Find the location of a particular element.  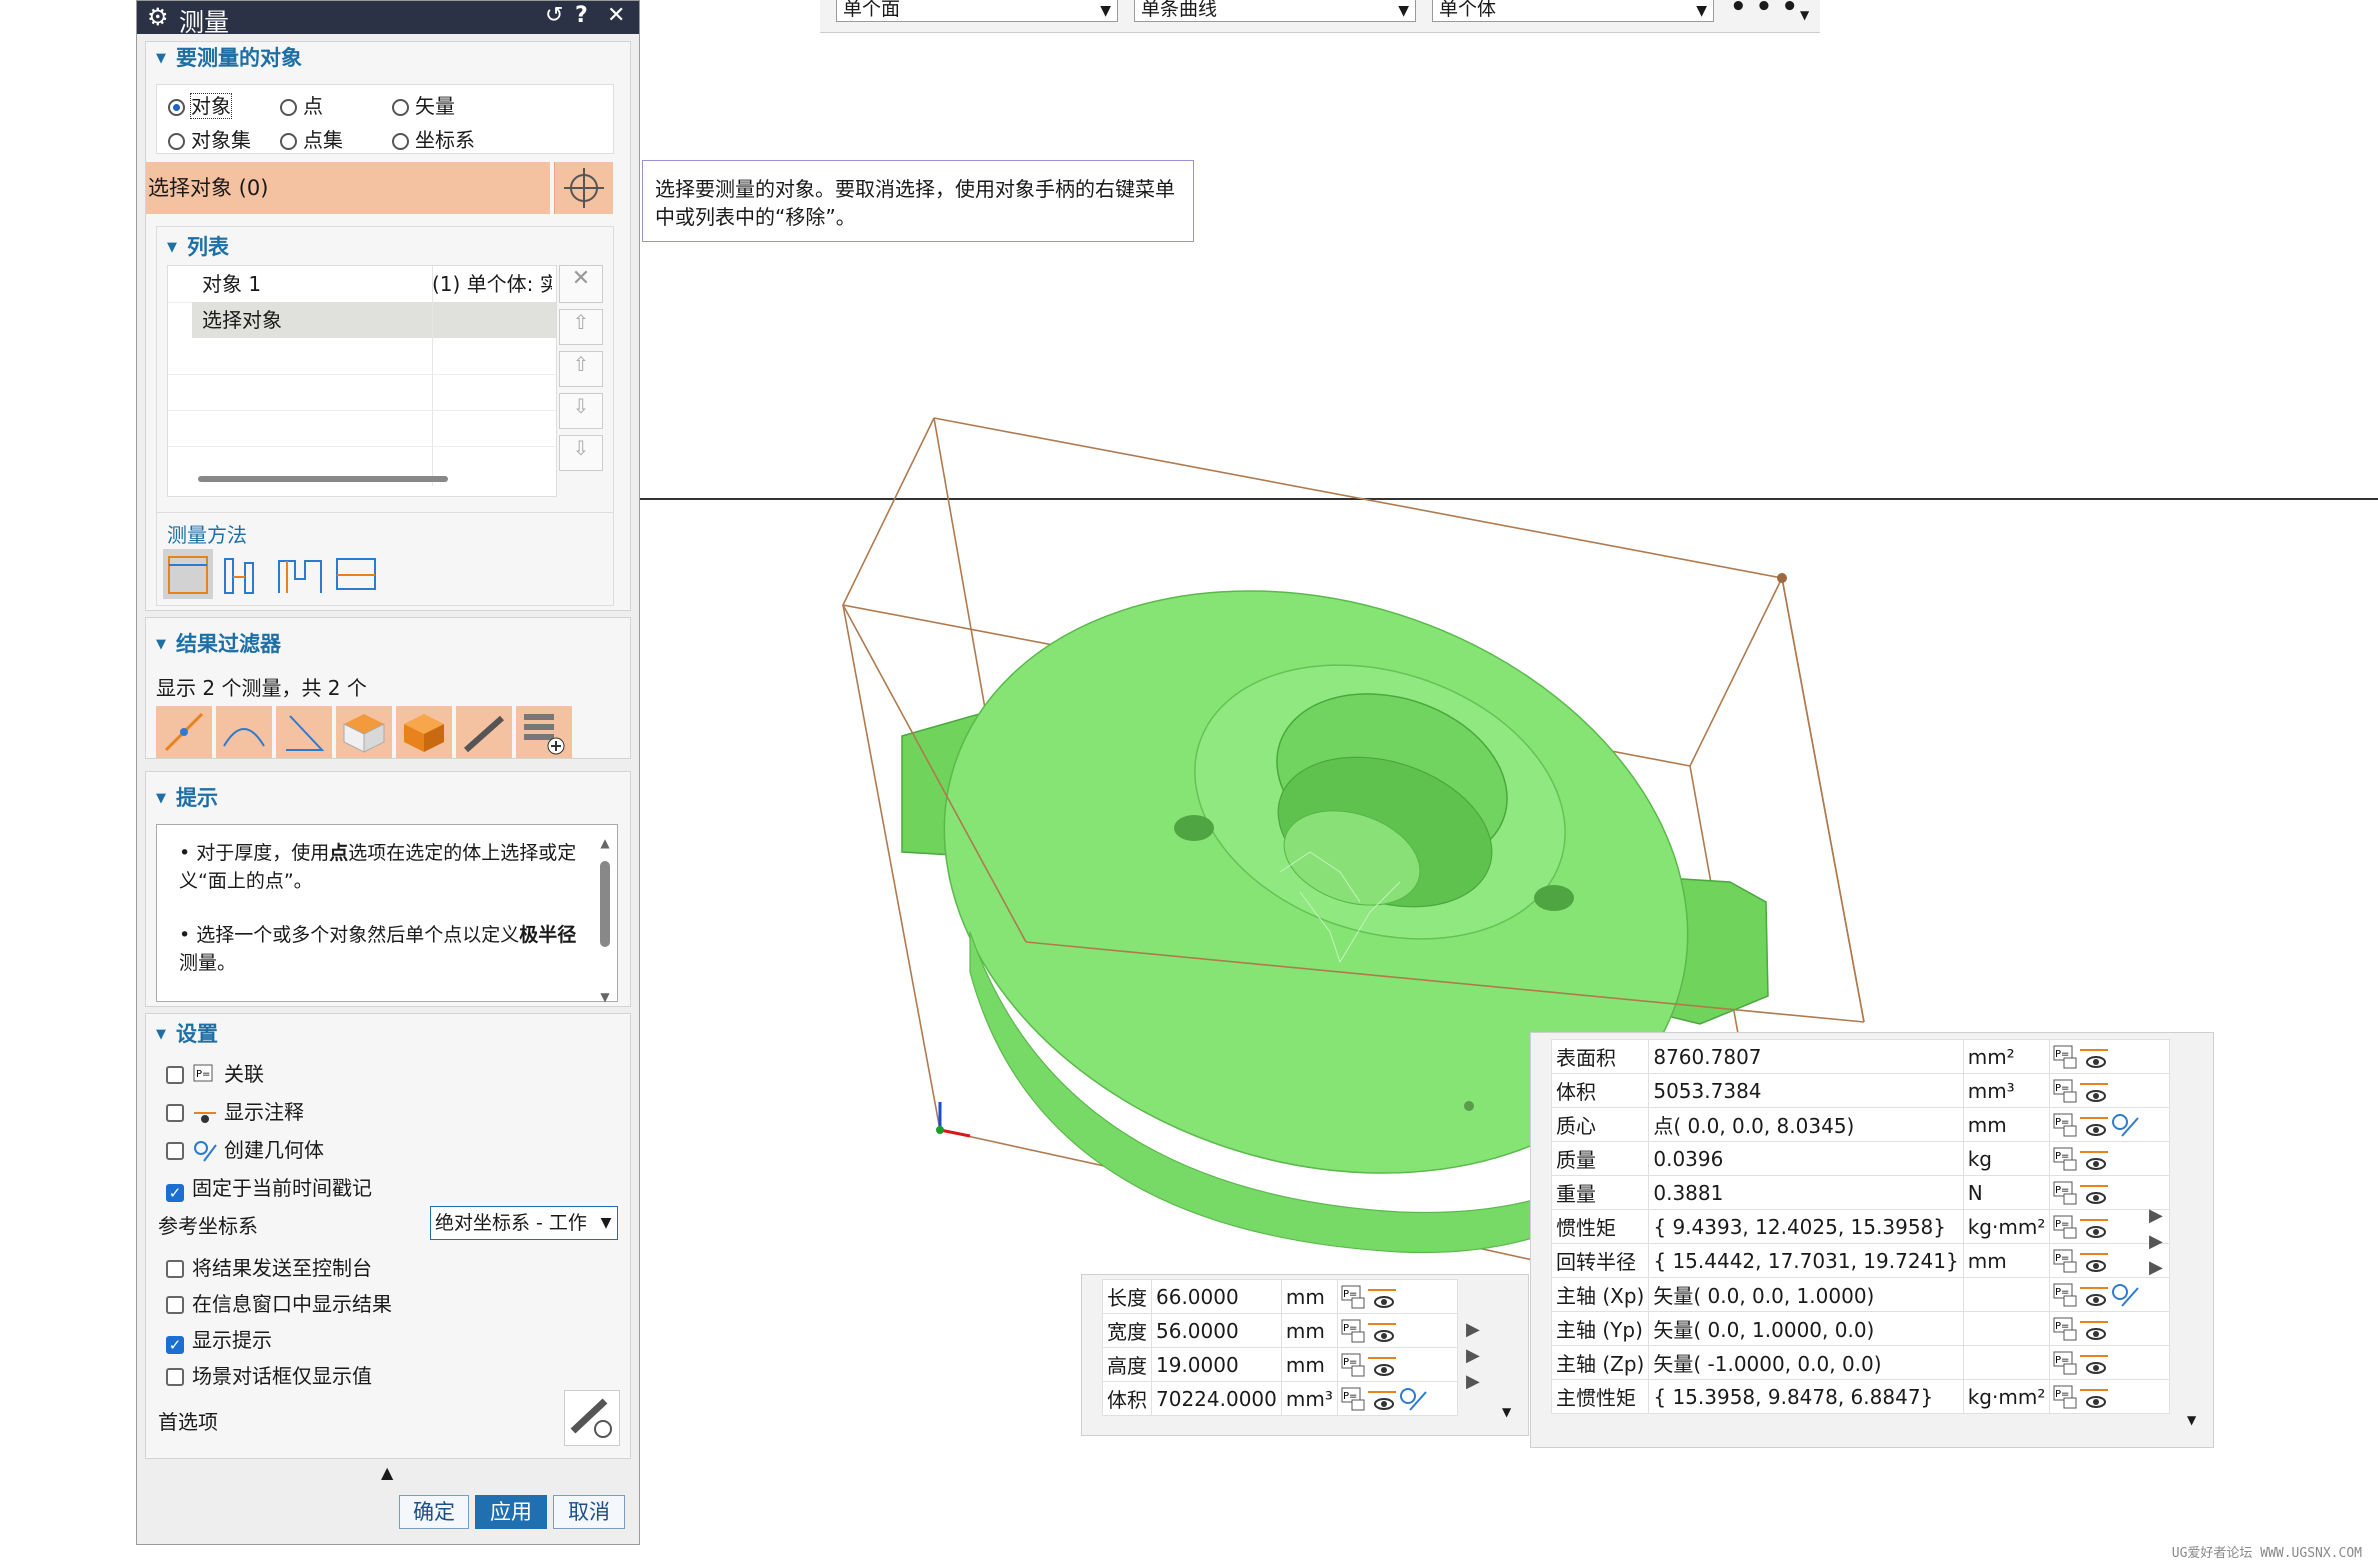

measure-value: 矢量( -1.0000, 0.0, 0.0) is located at coordinates (1806, 1362).